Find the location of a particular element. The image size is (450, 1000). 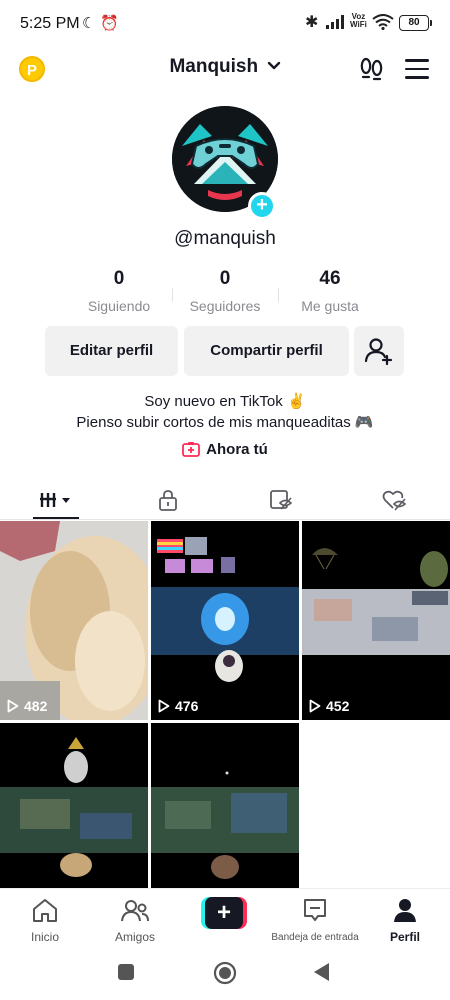

nav-label: Bandeja de entrada is located at coordinates (315, 937).